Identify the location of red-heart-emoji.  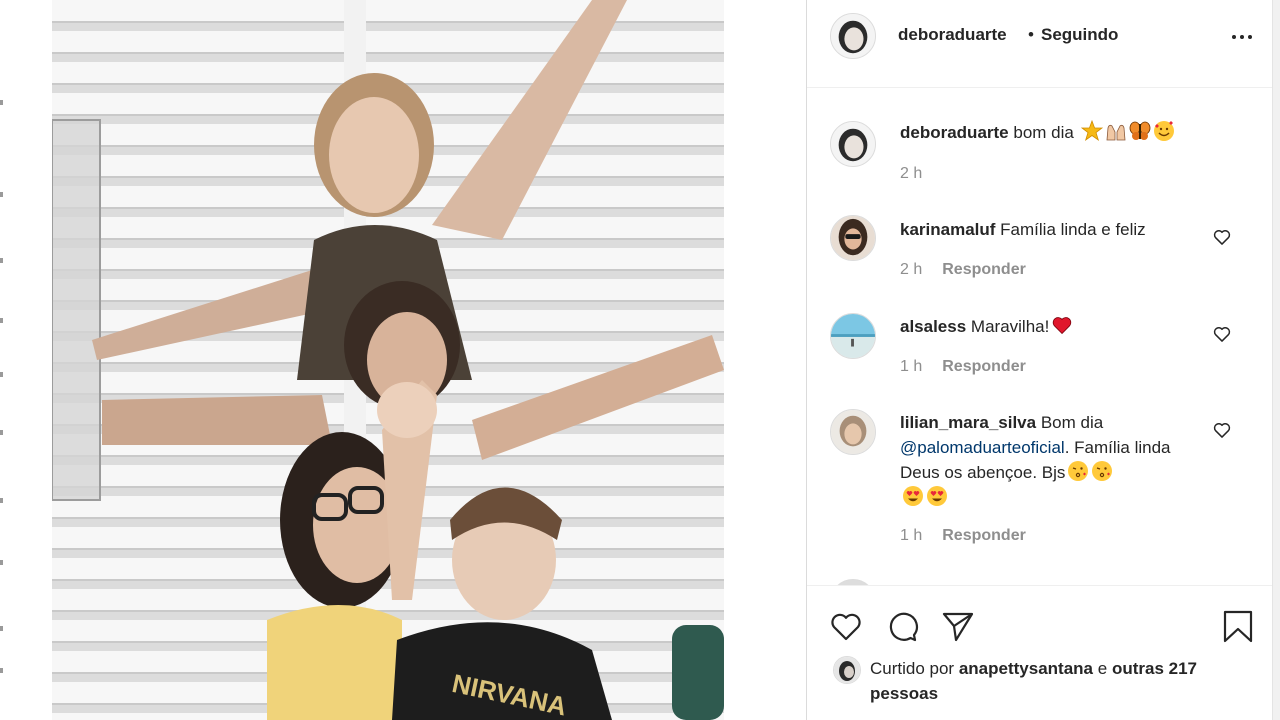
(1062, 326).